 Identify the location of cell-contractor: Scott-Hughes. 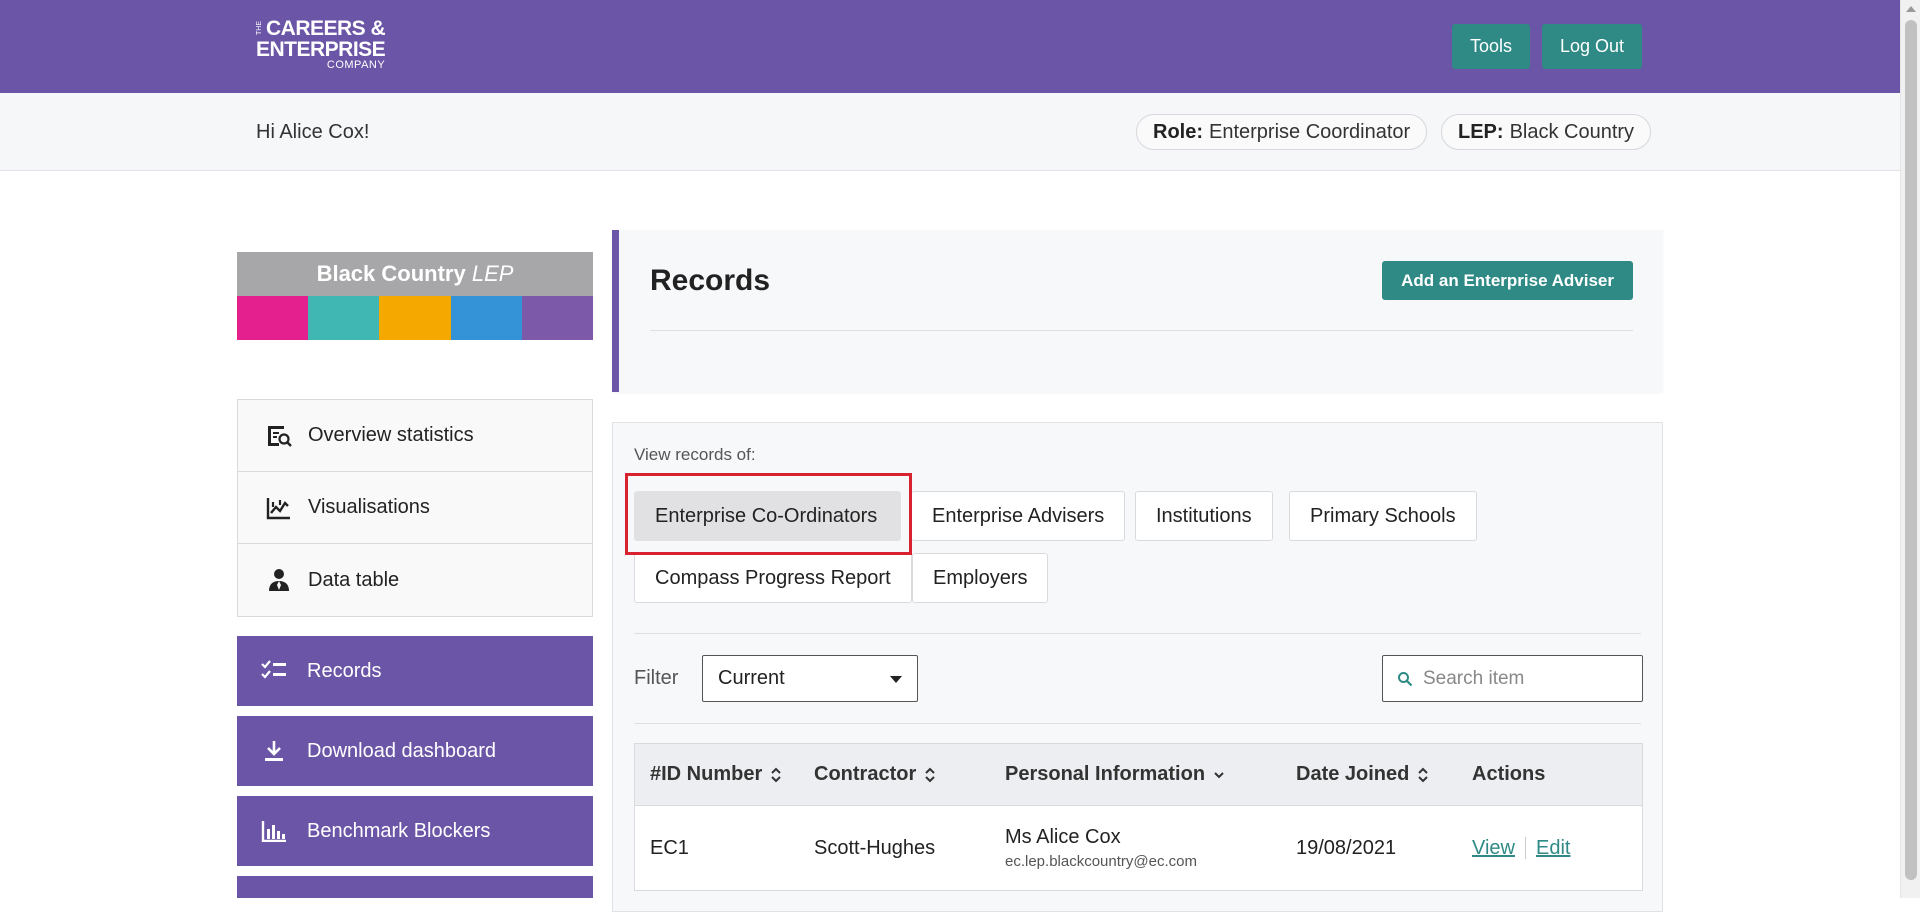
(875, 847).